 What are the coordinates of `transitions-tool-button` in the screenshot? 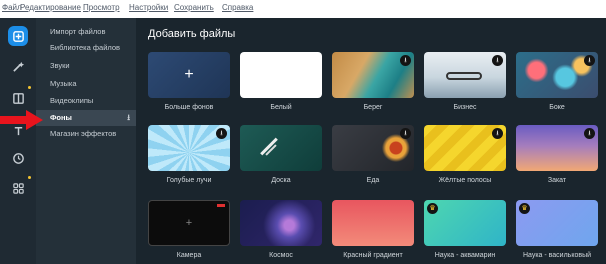 It's located at (18, 98).